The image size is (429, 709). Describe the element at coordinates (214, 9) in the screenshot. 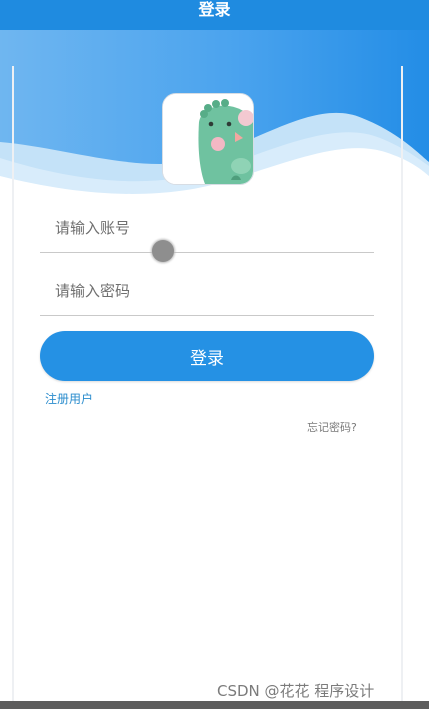

I see `page-title: 登录` at that location.